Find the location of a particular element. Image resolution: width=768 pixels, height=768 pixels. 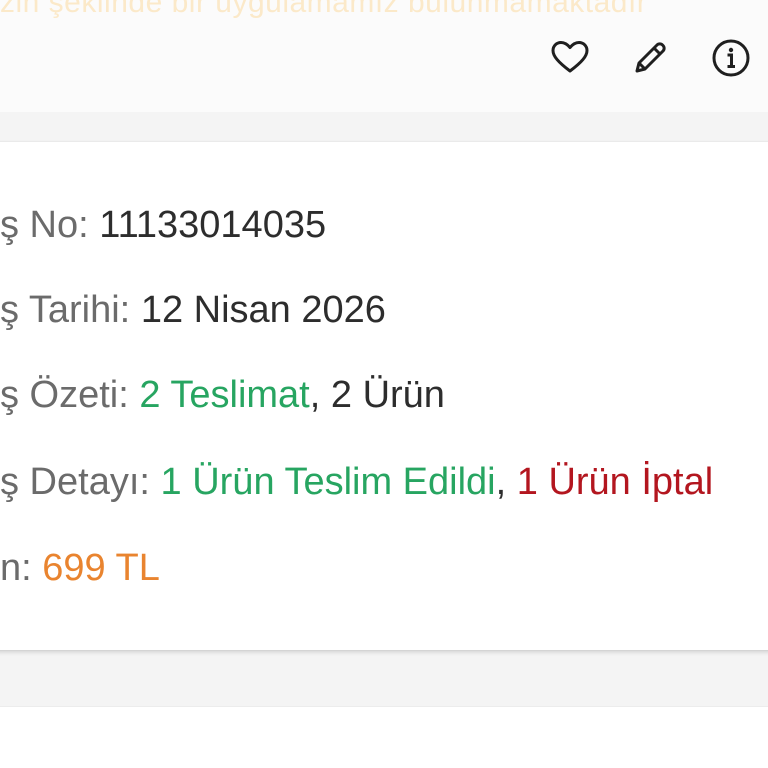

edit-button is located at coordinates (650, 58).